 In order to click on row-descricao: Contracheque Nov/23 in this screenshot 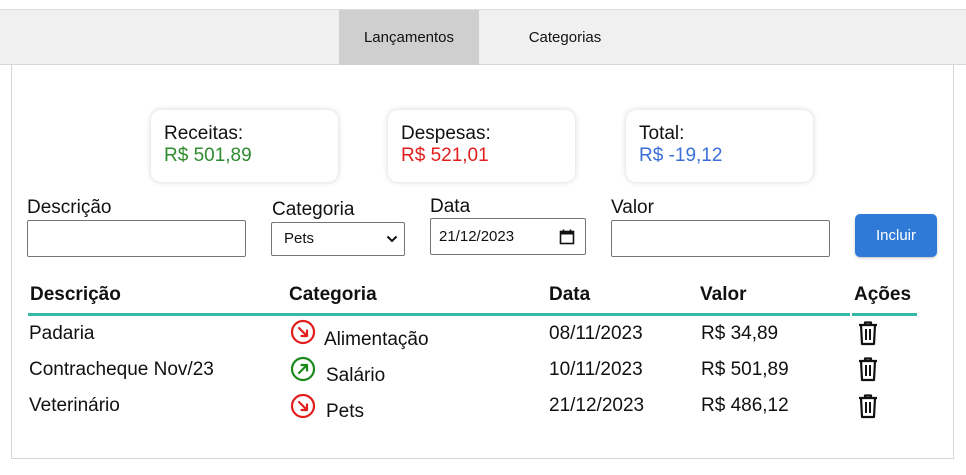, I will do `click(121, 369)`.